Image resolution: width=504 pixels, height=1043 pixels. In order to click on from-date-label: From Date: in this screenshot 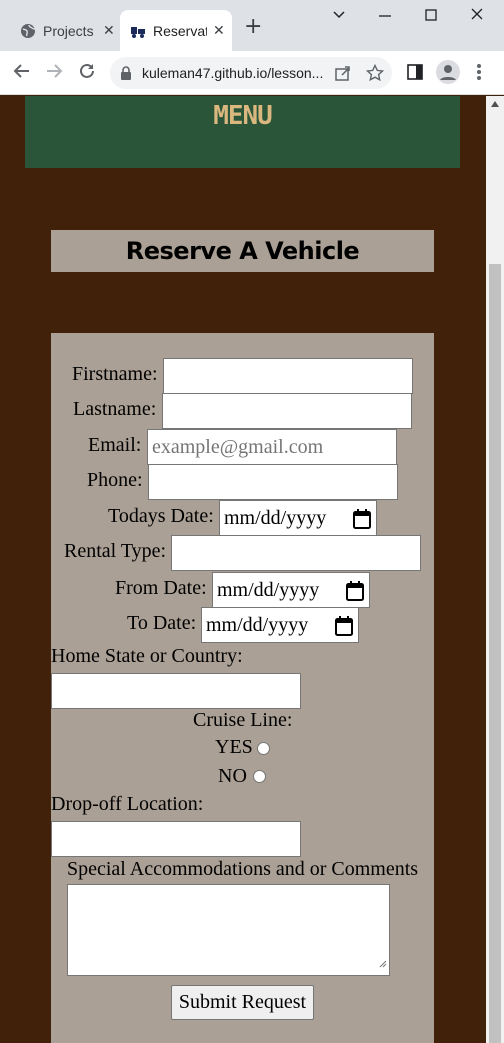, I will do `click(161, 588)`.